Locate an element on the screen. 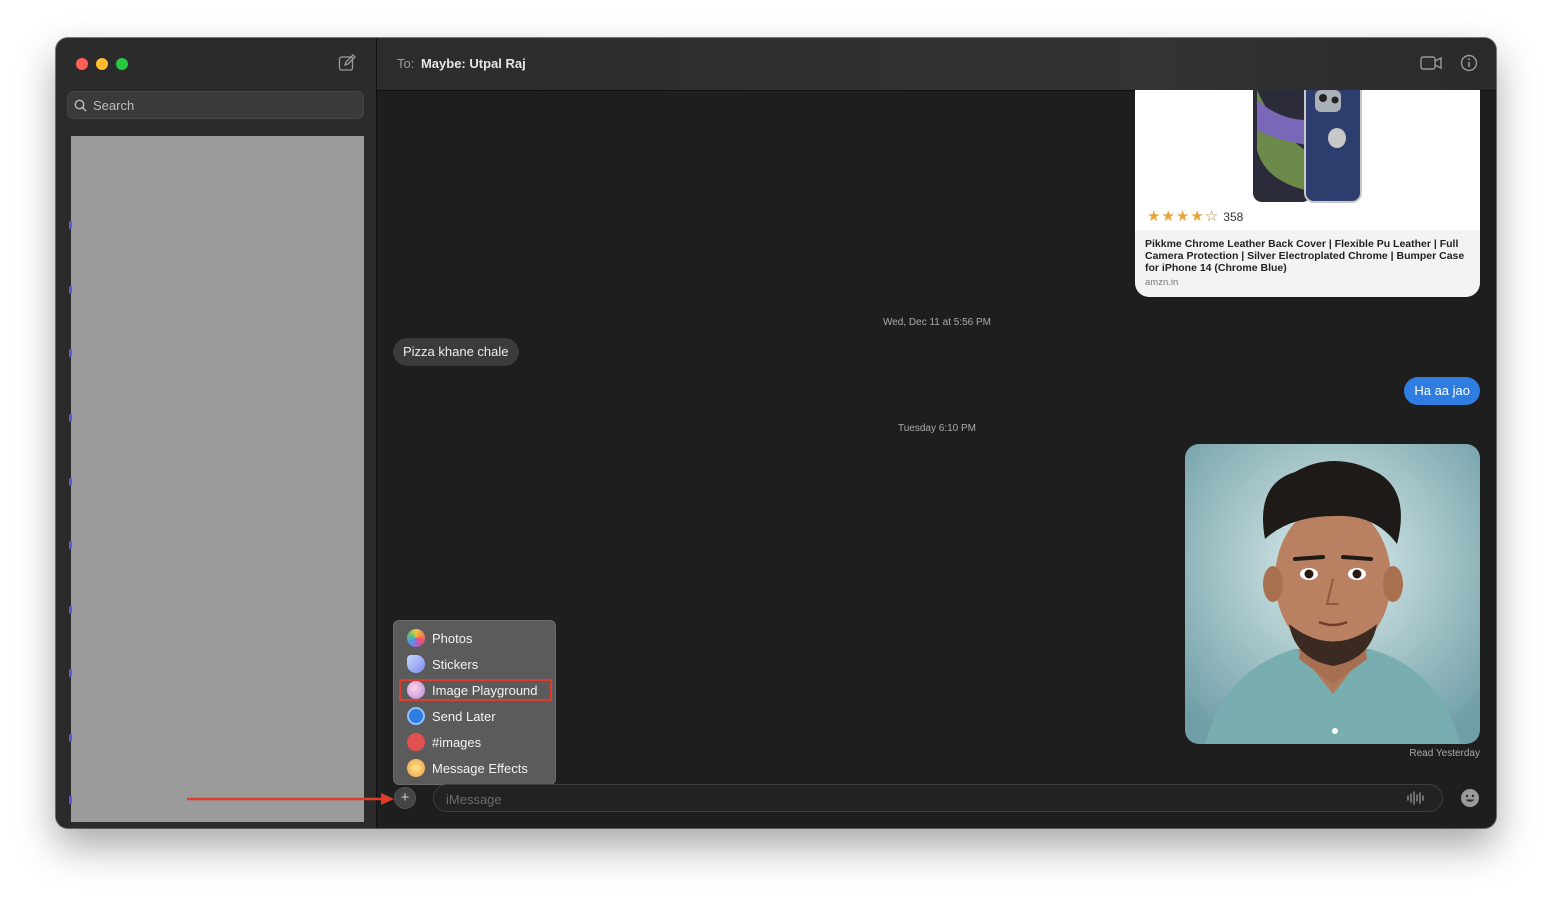 The image size is (1552, 902). message-input-field is located at coordinates (938, 798).